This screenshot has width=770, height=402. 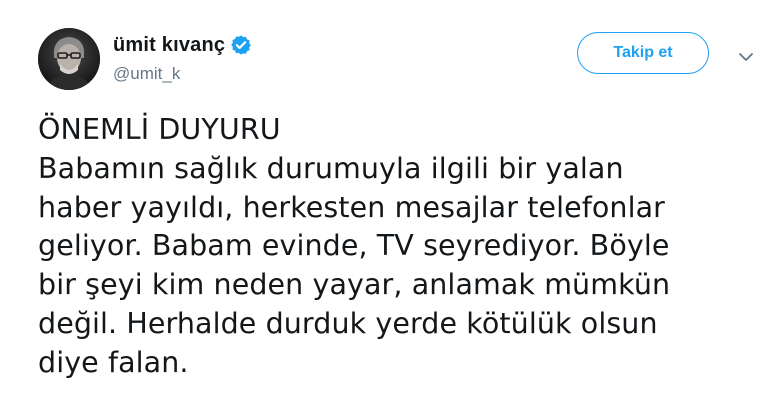 I want to click on author-info: ümit kıvanç @umit_k, so click(x=182, y=58).